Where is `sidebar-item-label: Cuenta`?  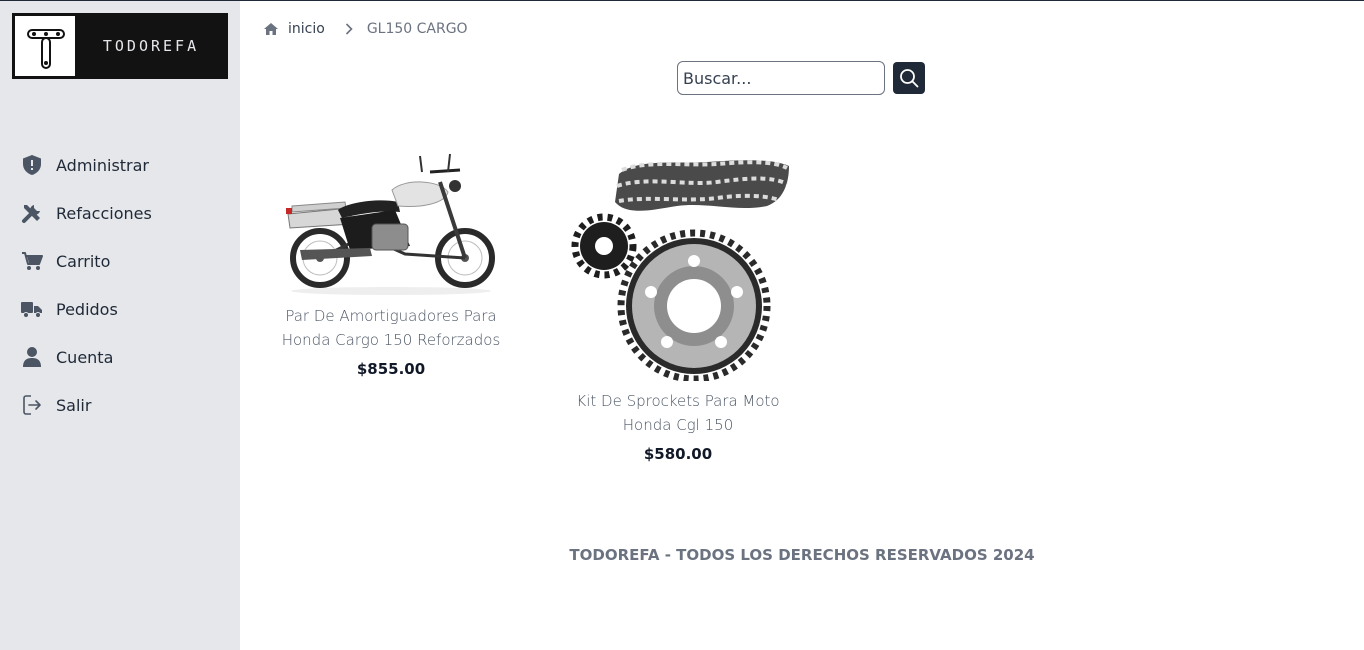
sidebar-item-label: Cuenta is located at coordinates (85, 357).